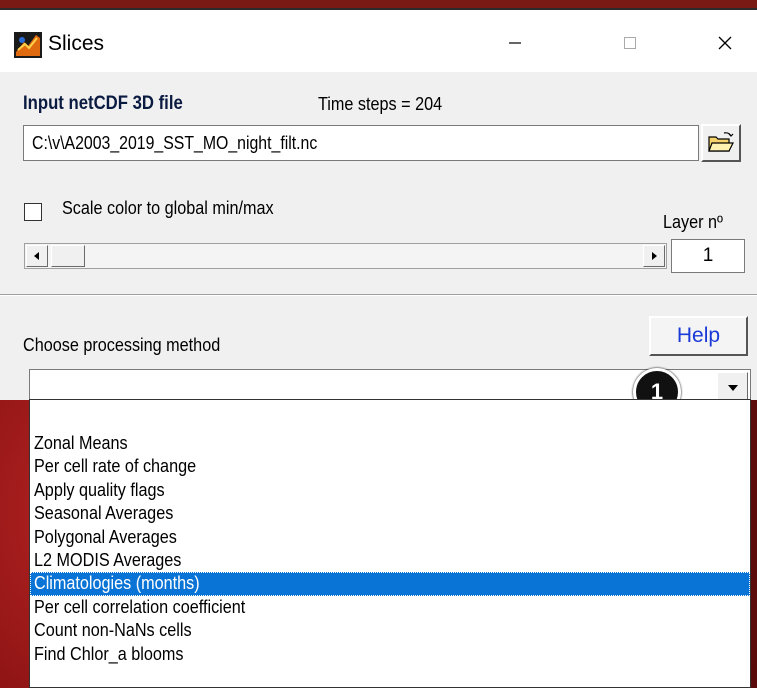 This screenshot has height=688, width=757. I want to click on scale-color-label: Scale color to global min/max, so click(168, 208).